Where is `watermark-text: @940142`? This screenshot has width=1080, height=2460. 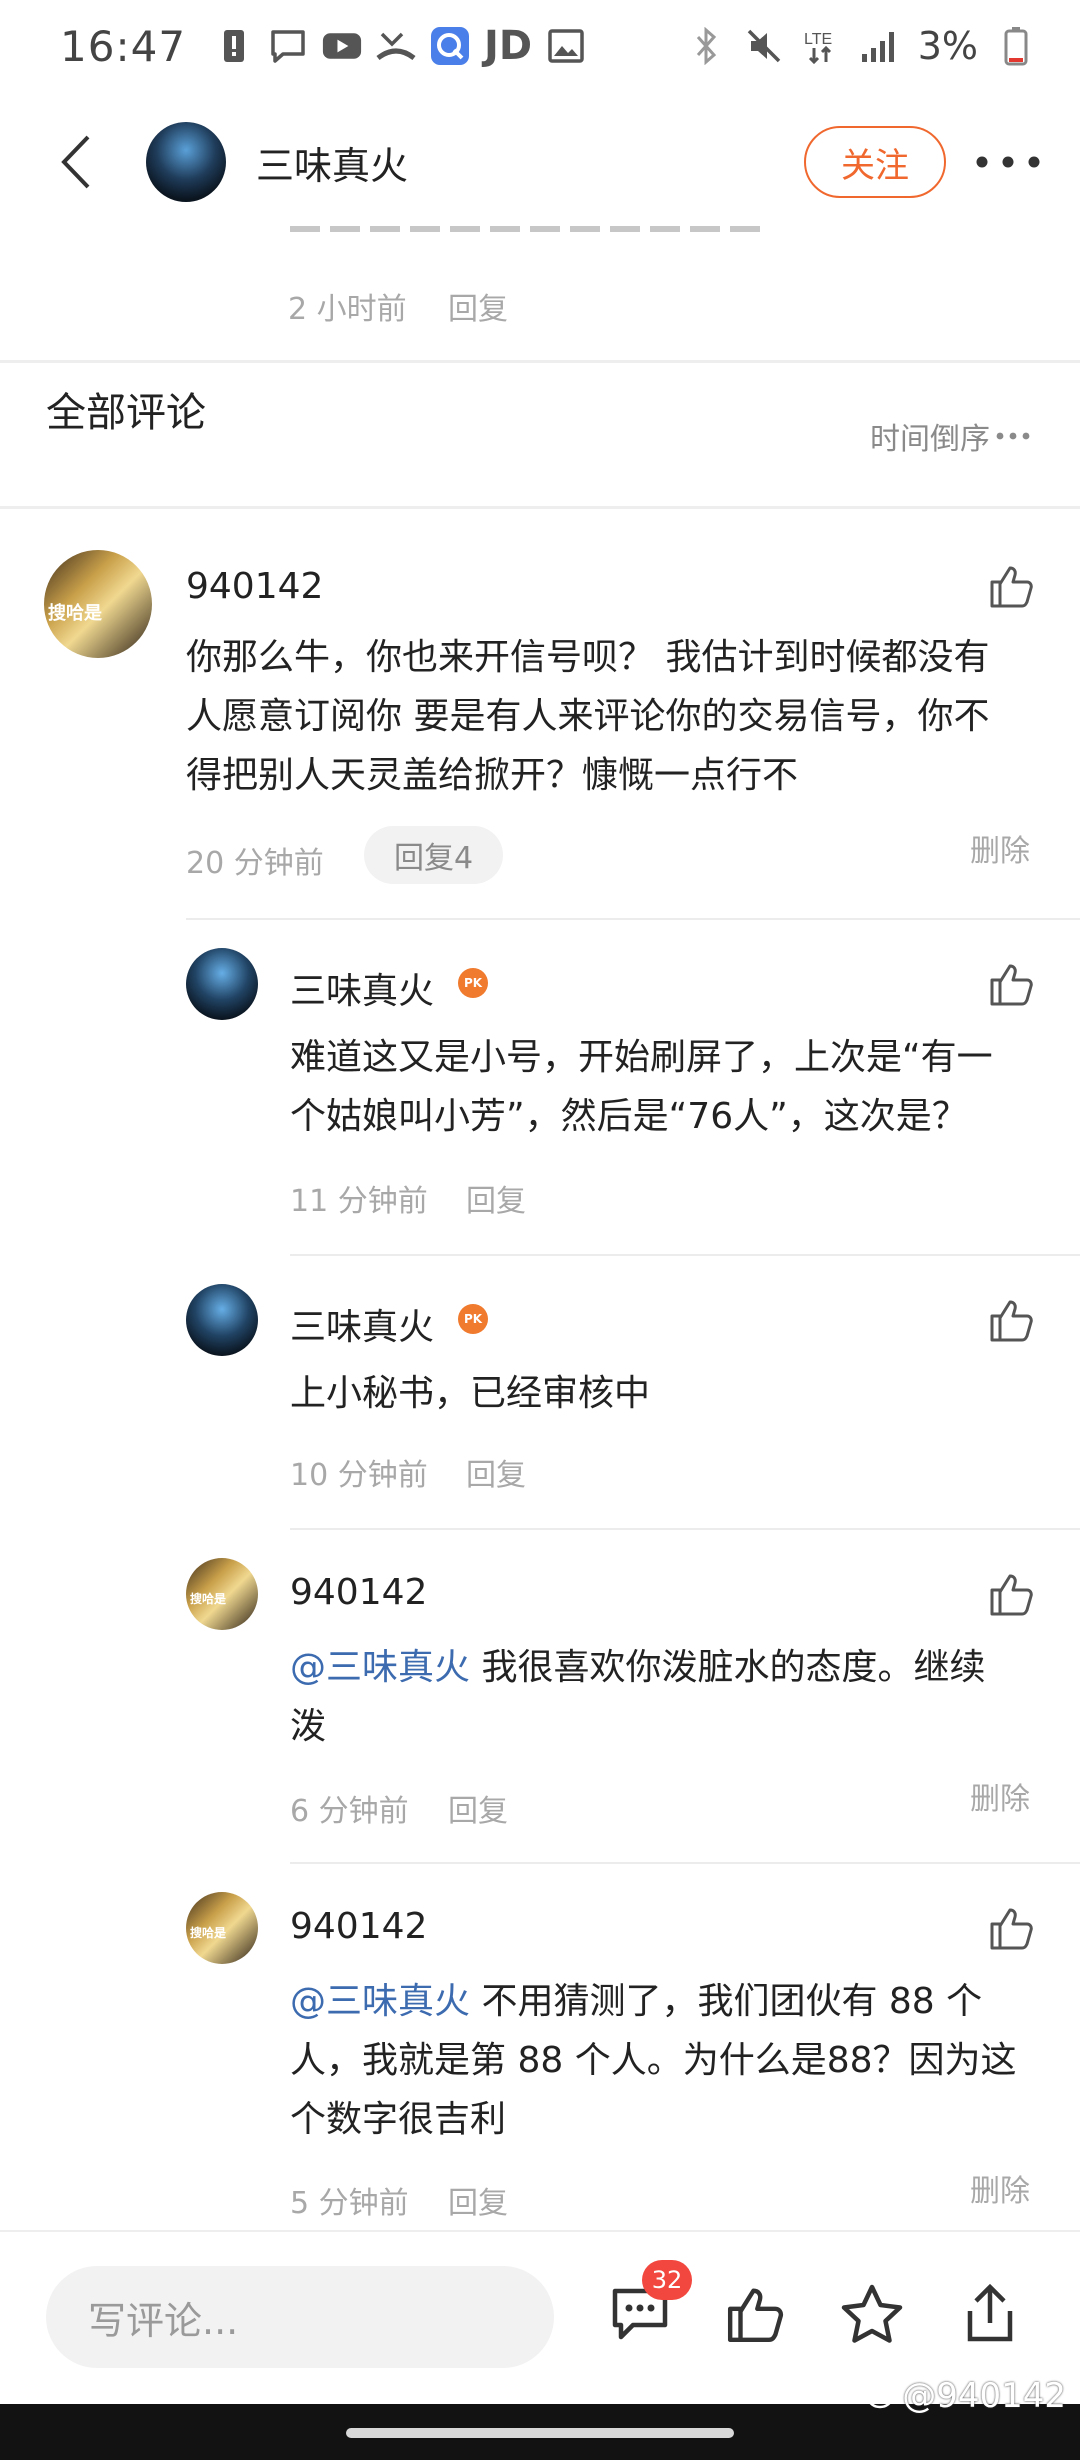
watermark-text: @940142 is located at coordinates (984, 2396).